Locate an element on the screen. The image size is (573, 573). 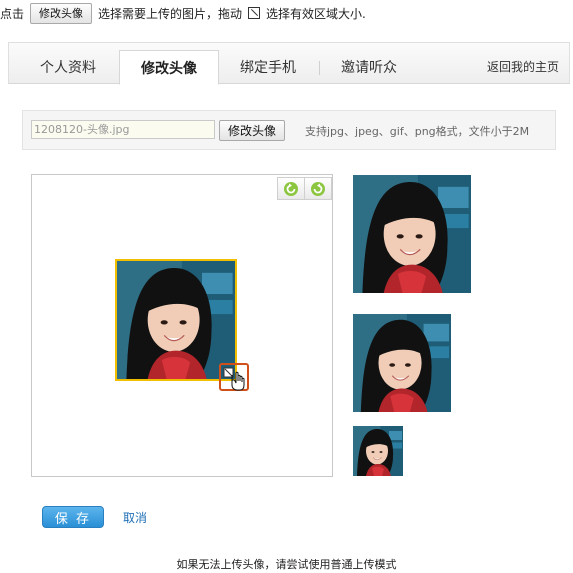
avatar-preview-small is located at coordinates (378, 451).